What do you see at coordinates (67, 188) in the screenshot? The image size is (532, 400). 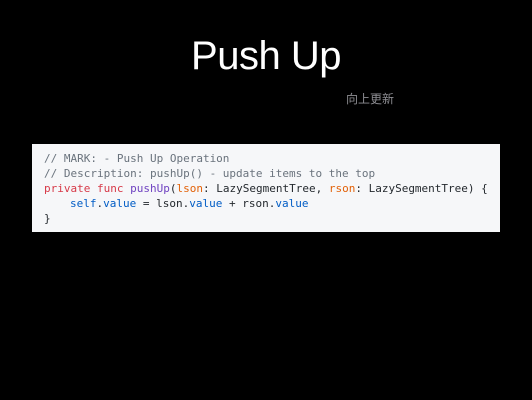 I see `keyword-private: private` at bounding box center [67, 188].